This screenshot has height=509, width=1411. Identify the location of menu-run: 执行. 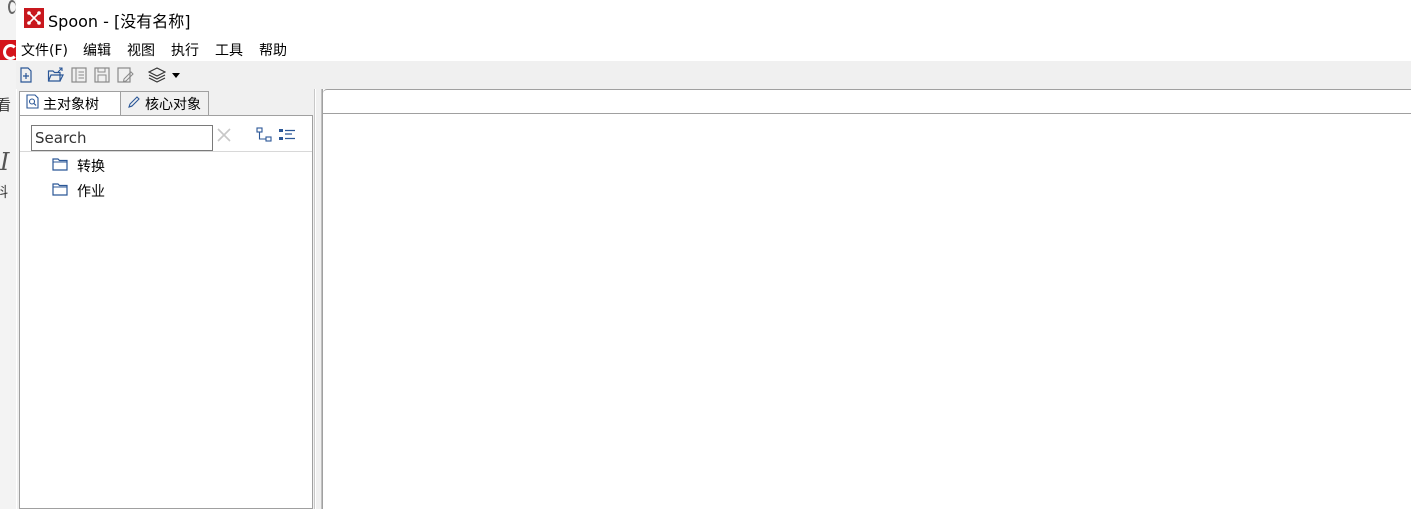
(185, 50).